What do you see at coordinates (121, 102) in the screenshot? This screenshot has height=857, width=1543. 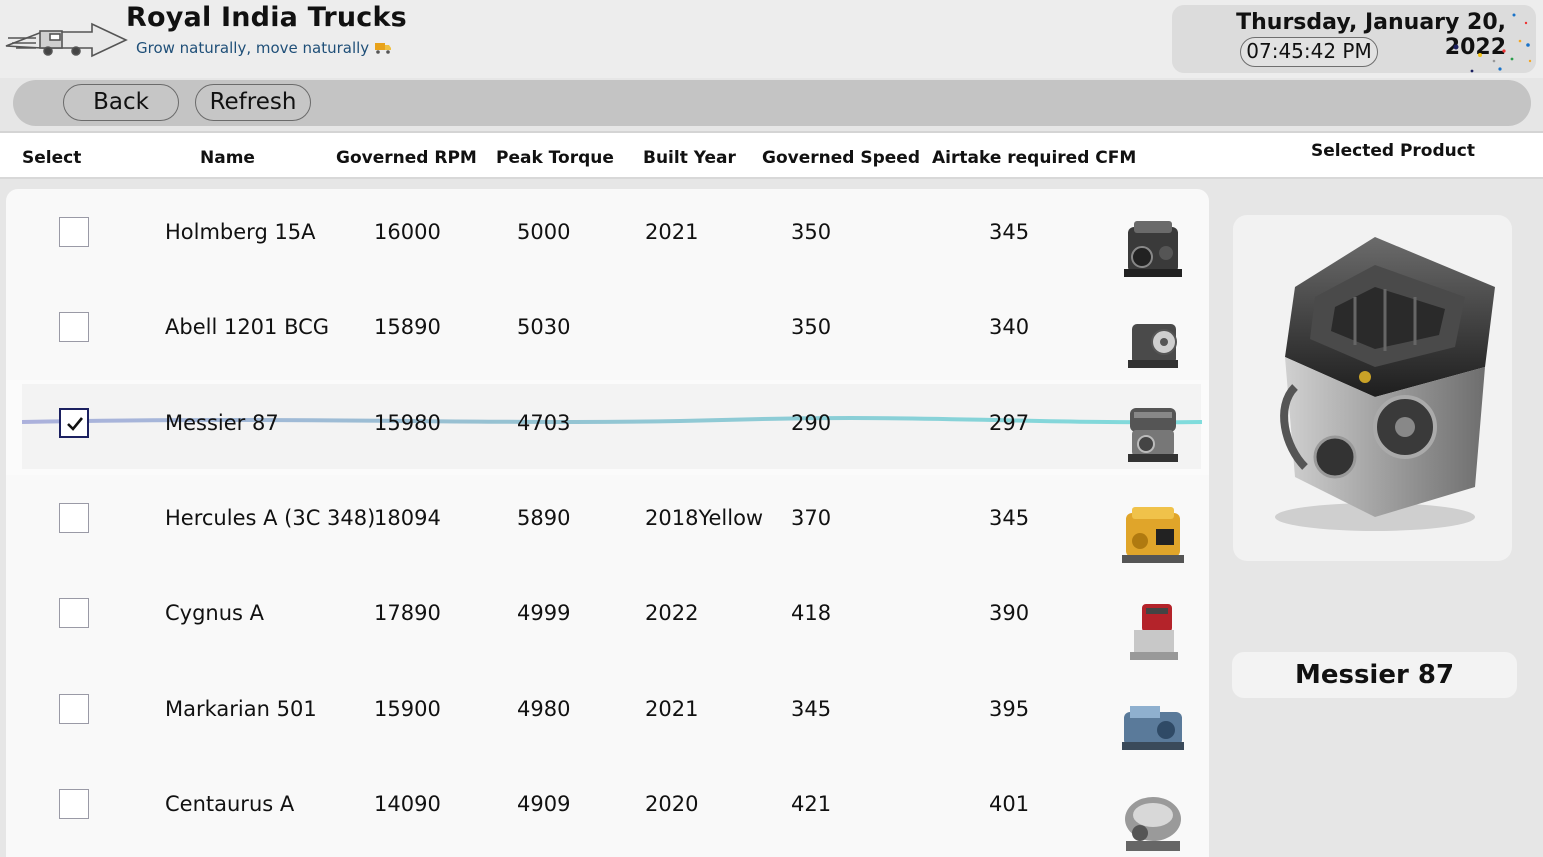 I see `back-button: Back` at bounding box center [121, 102].